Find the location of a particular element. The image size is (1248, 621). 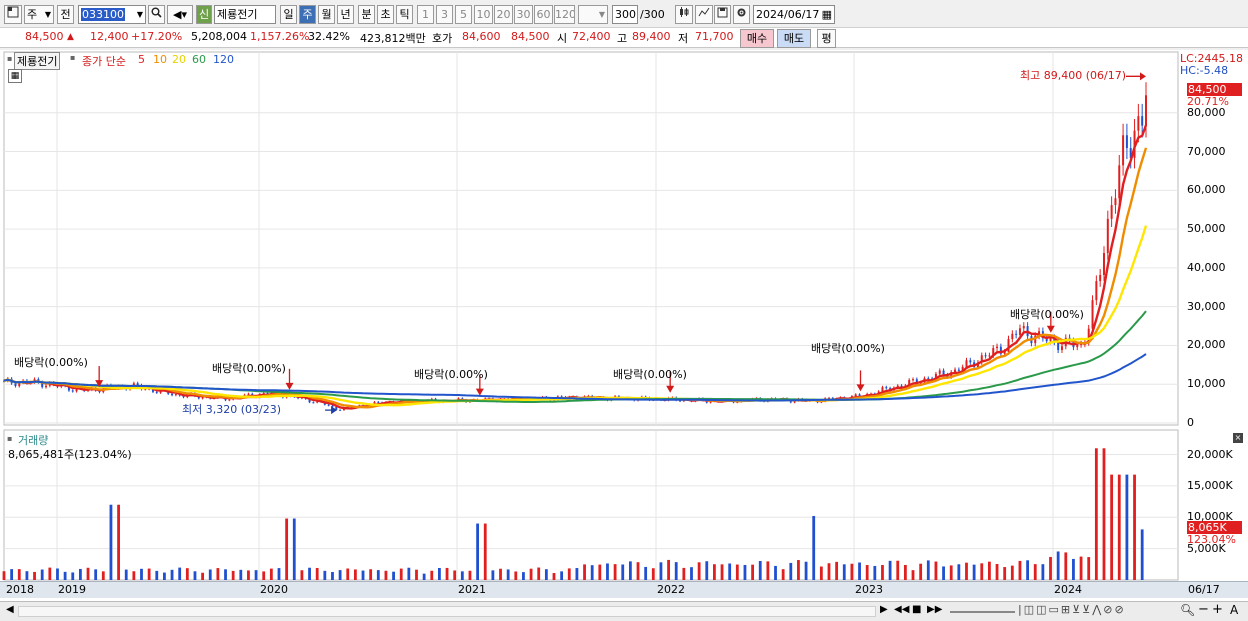

zoom-out-icon: − is located at coordinates (1203, 609).